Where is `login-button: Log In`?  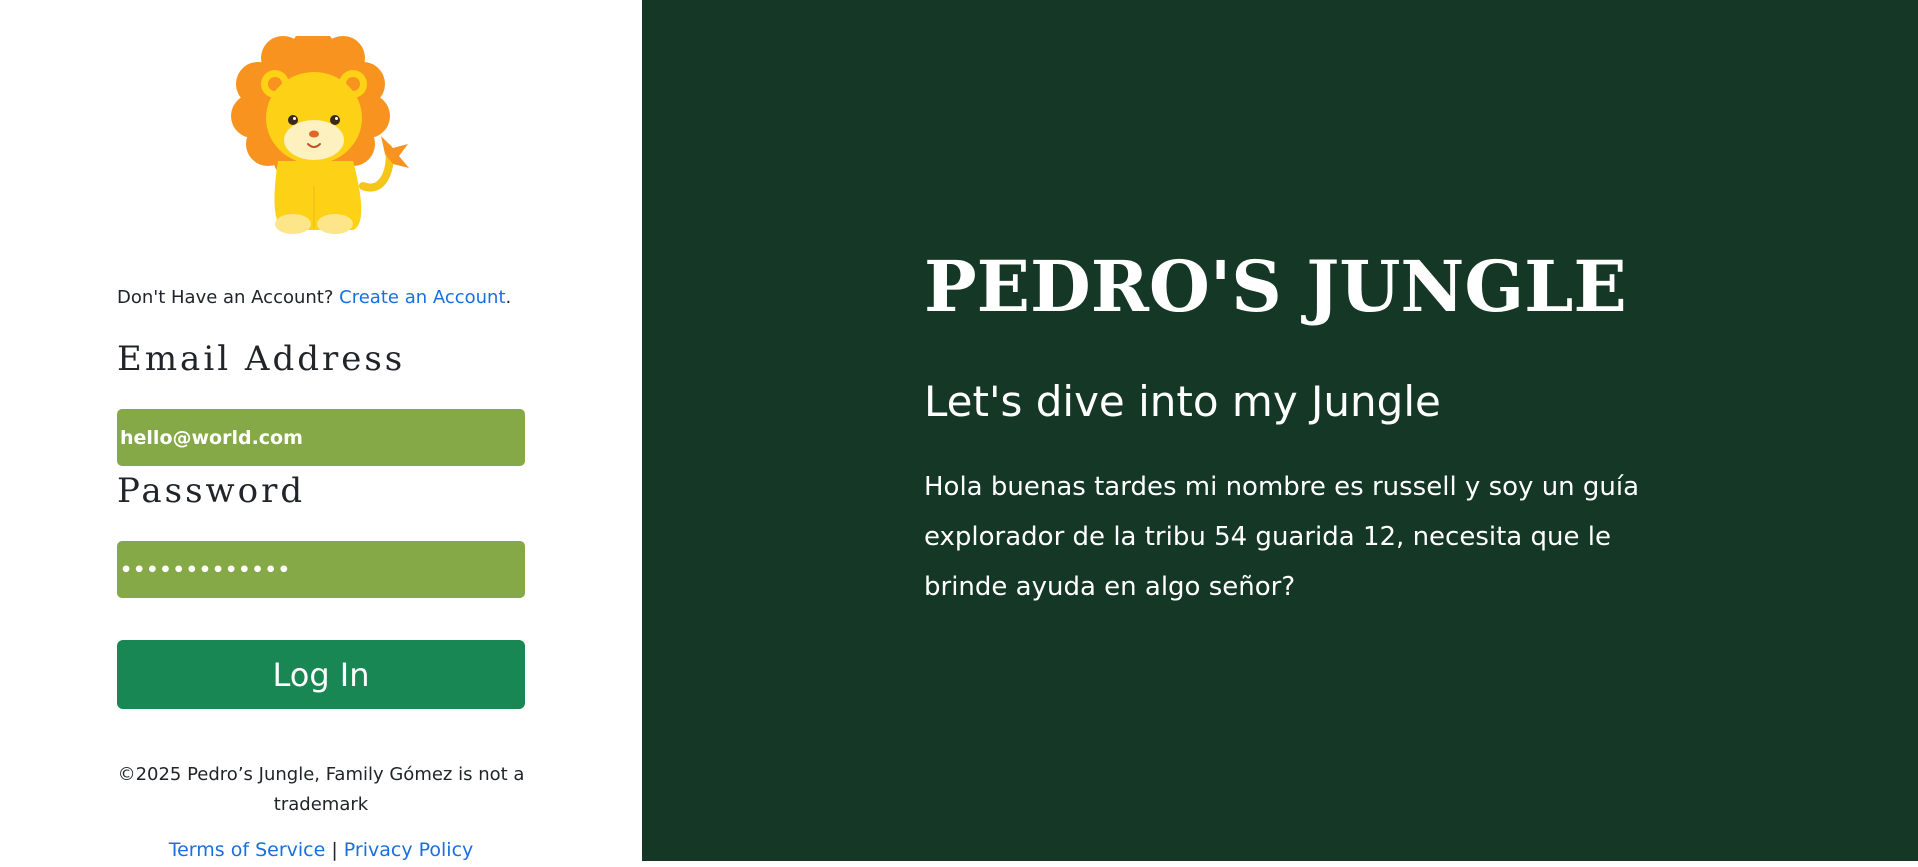
login-button: Log In is located at coordinates (321, 674).